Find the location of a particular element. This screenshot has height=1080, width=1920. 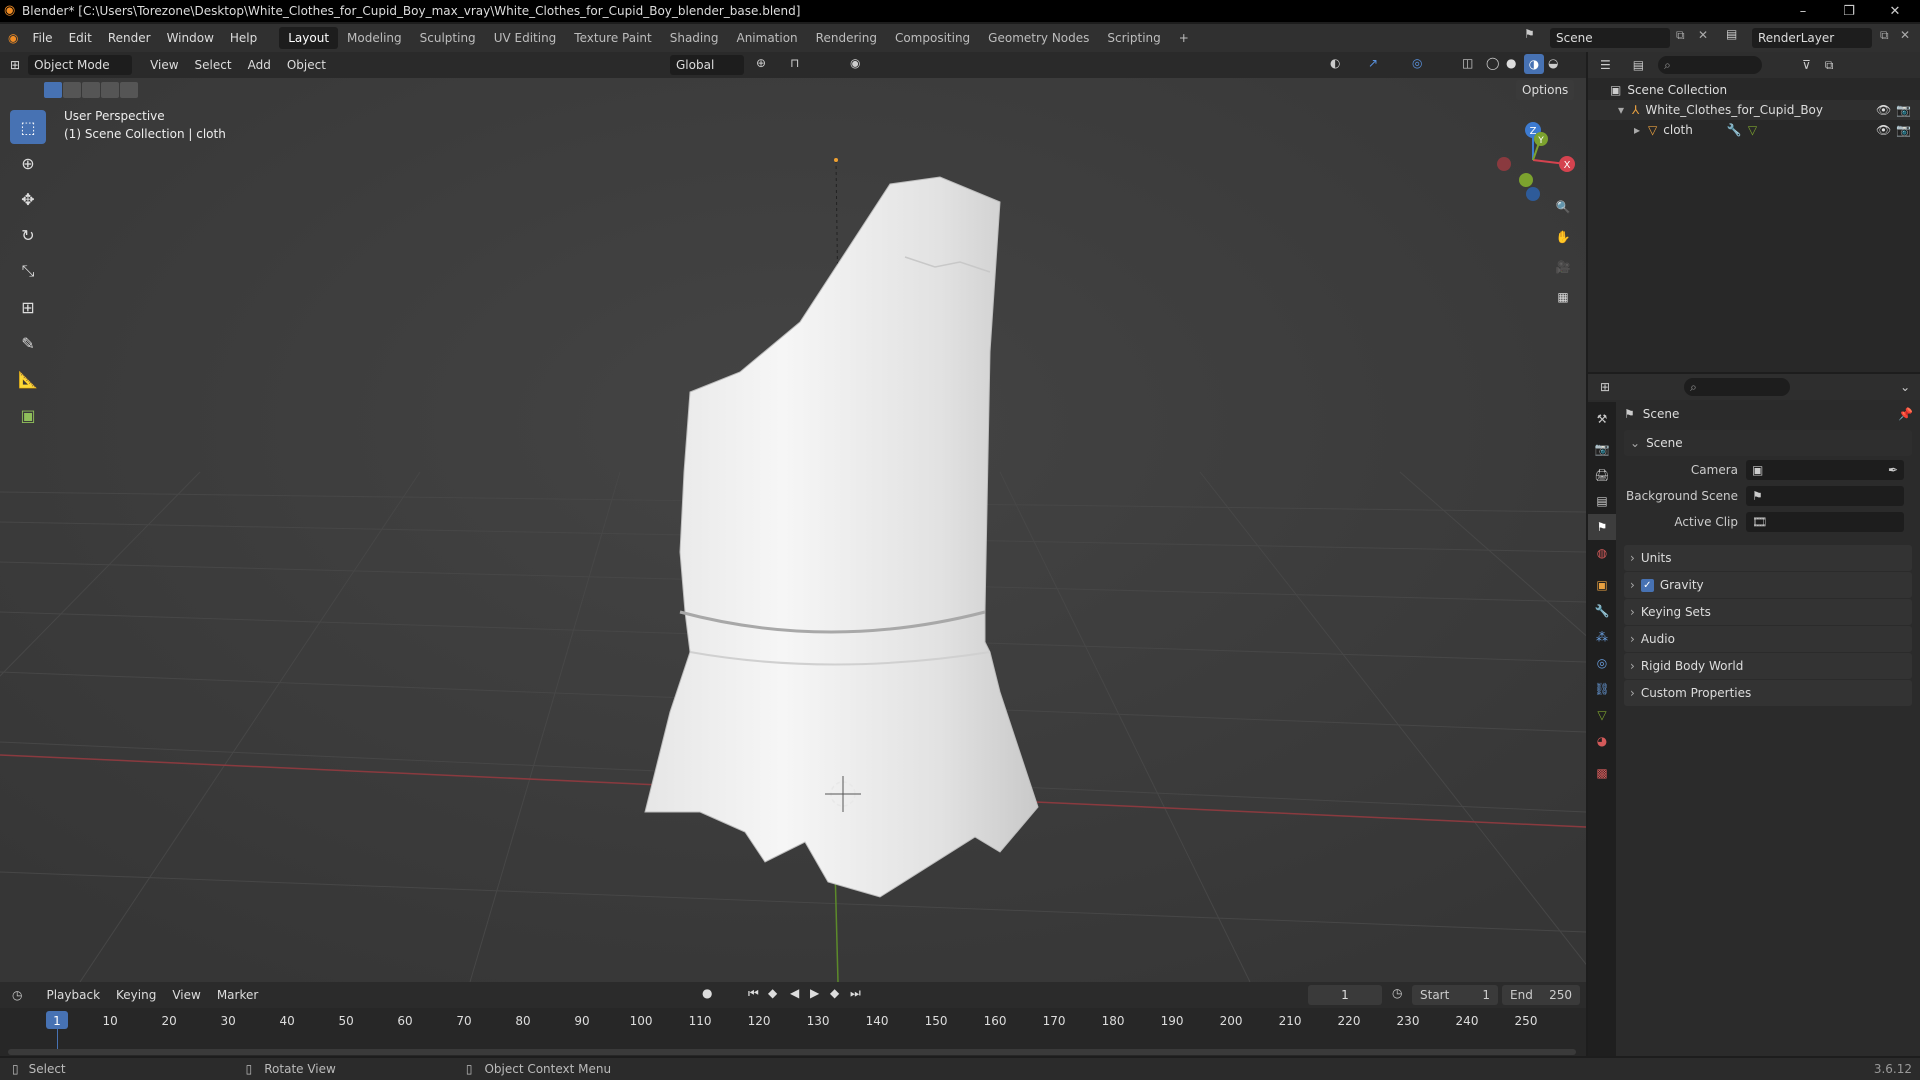

overlay-toggle-icon: ◎ is located at coordinates (1417, 63).